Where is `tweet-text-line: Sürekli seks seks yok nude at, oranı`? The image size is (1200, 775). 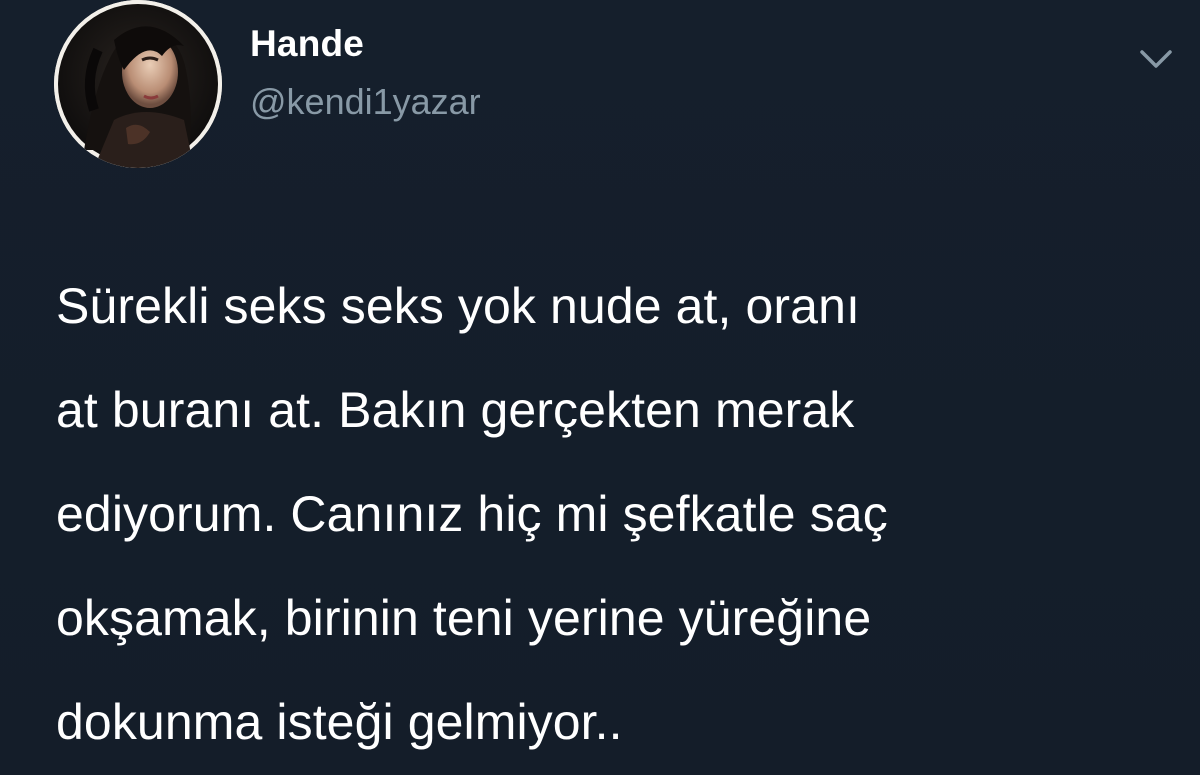 tweet-text-line: Sürekli seks seks yok nude at, oranı is located at coordinates (458, 306).